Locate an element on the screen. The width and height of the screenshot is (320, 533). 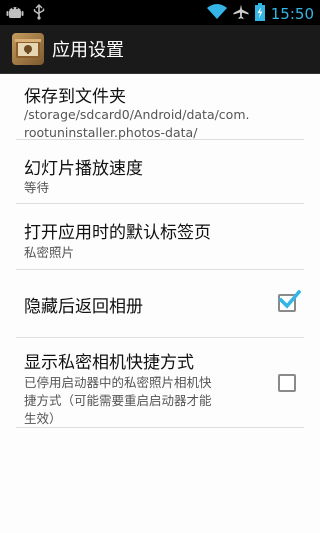
setting-title: 打开应用时的默认标签页 is located at coordinates (117, 233).